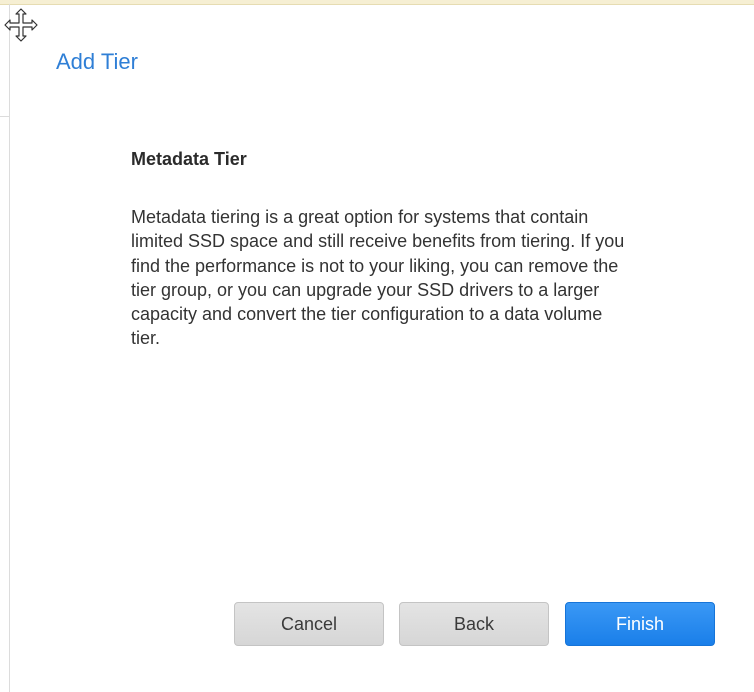  Describe the element at coordinates (474, 624) in the screenshot. I see `back-button: Back` at that location.